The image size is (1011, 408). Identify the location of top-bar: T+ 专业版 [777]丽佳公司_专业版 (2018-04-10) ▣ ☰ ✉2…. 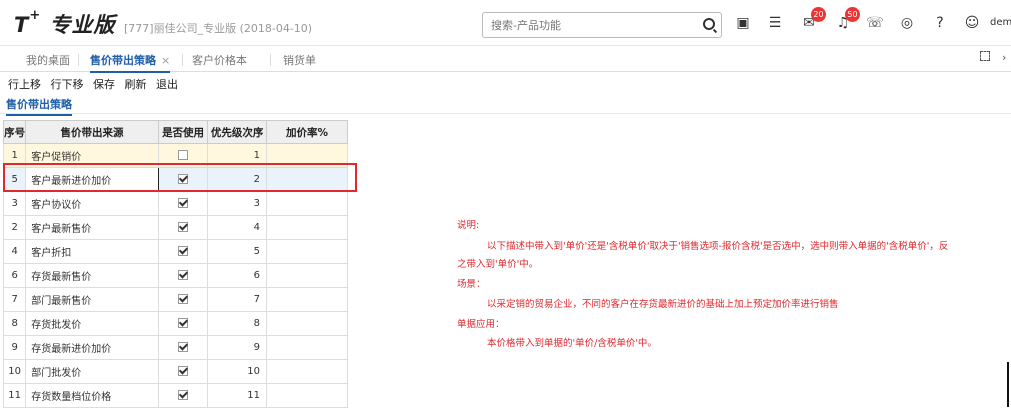
(505, 23).